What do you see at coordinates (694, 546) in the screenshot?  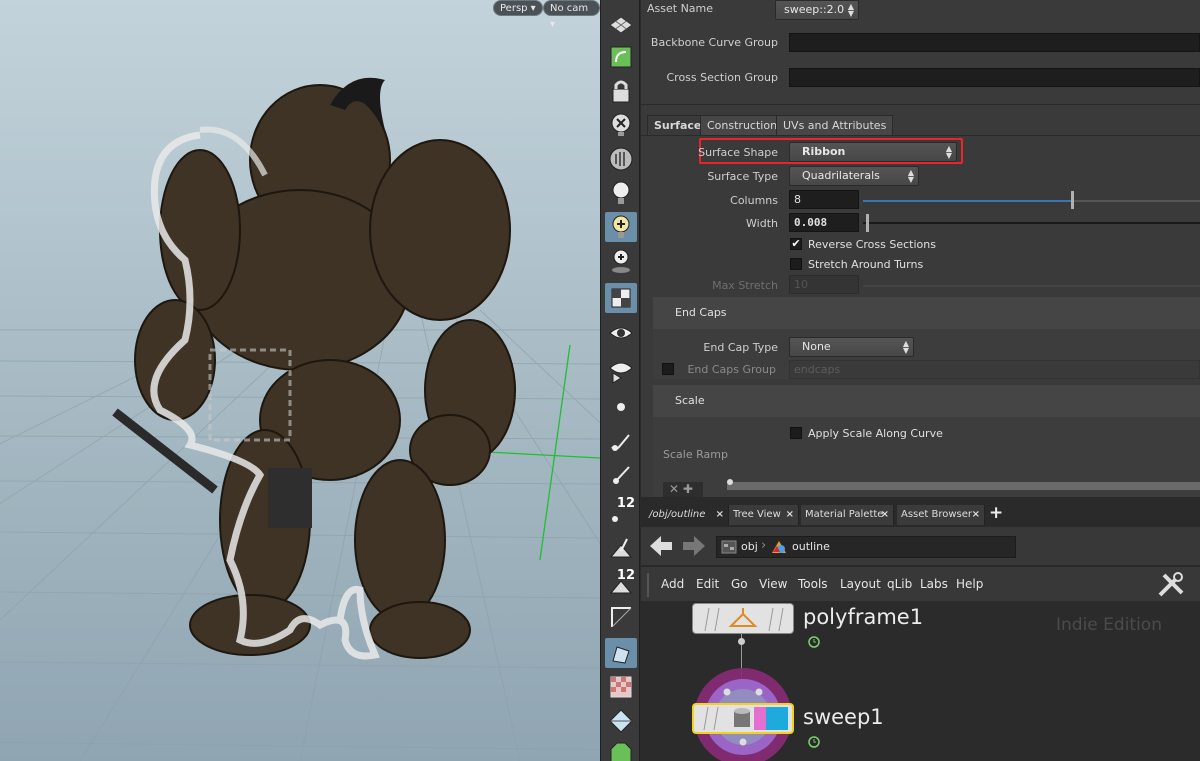 I see `forward-arrow-icon` at bounding box center [694, 546].